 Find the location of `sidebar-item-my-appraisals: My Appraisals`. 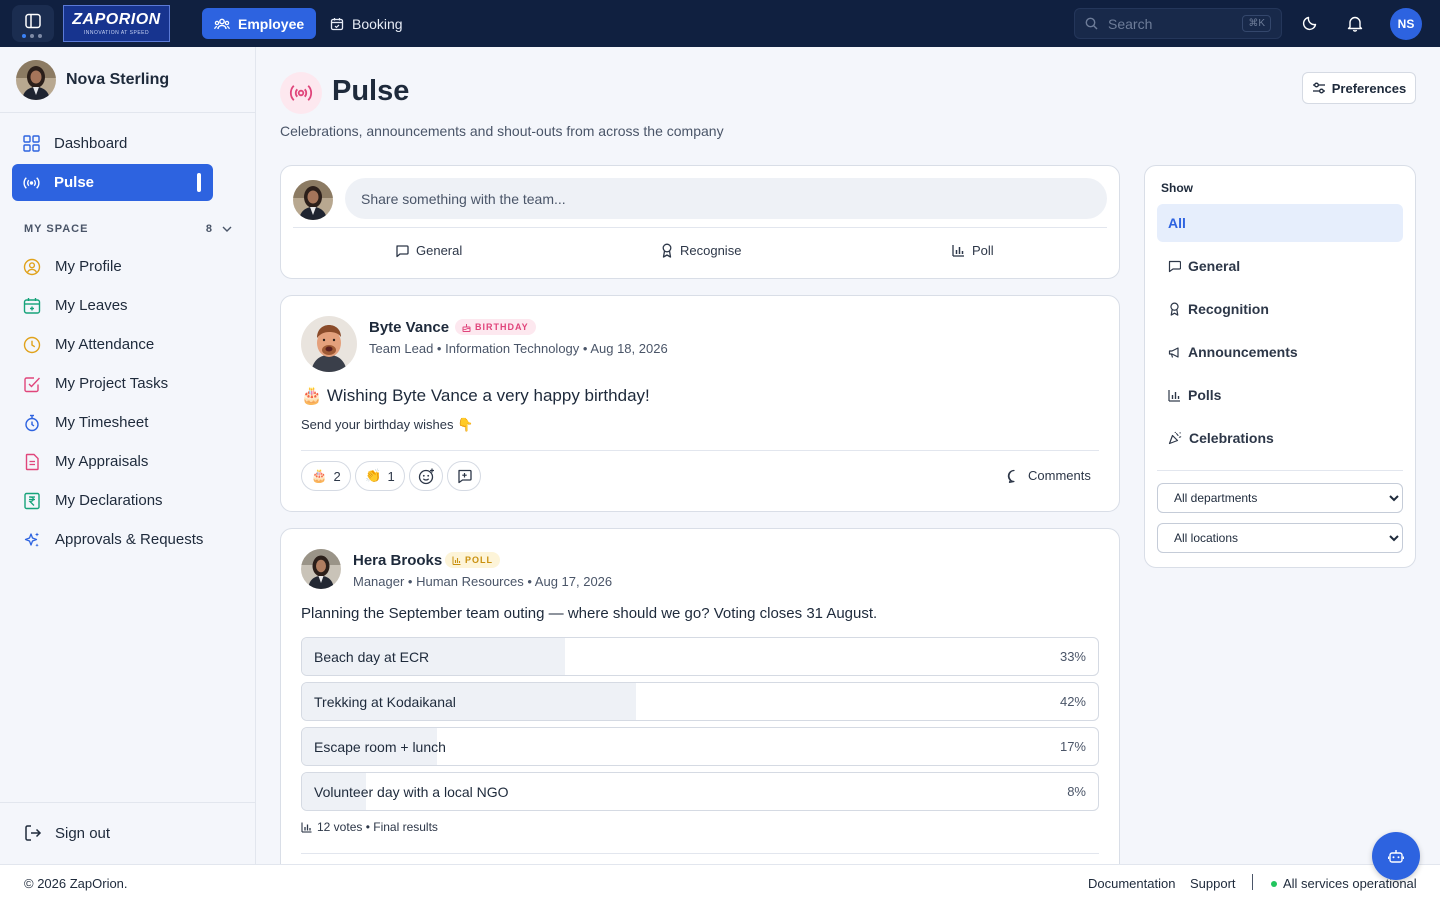

sidebar-item-my-appraisals: My Appraisals is located at coordinates (112, 461).